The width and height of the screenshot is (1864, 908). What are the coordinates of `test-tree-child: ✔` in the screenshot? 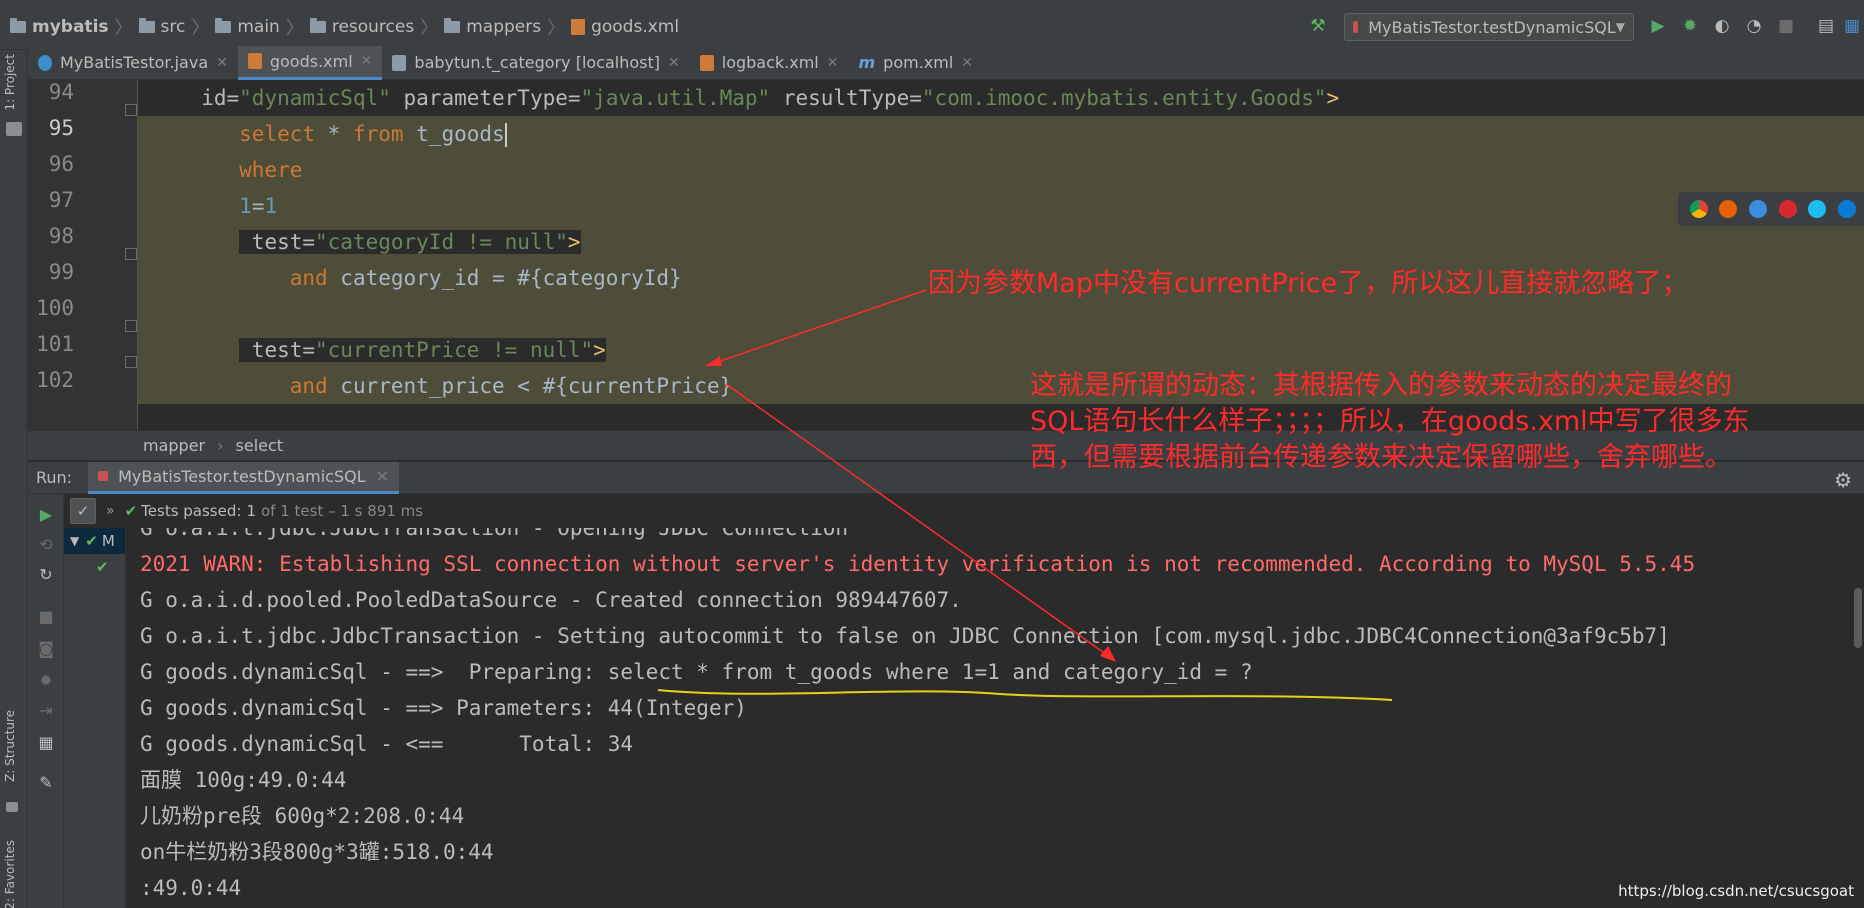 It's located at (94, 567).